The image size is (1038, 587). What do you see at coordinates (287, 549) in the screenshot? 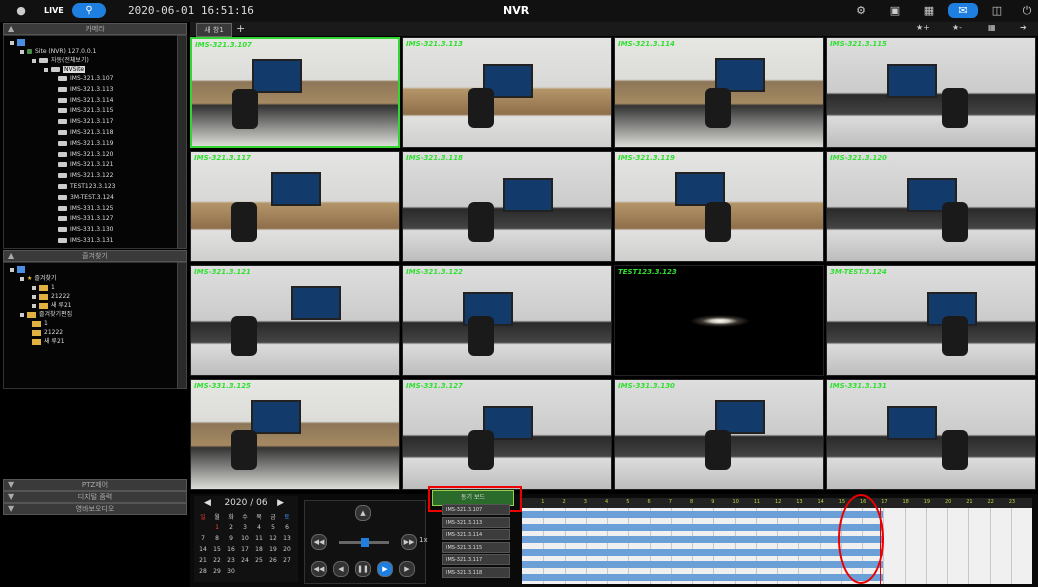
I see `calendar-day: 20` at bounding box center [287, 549].